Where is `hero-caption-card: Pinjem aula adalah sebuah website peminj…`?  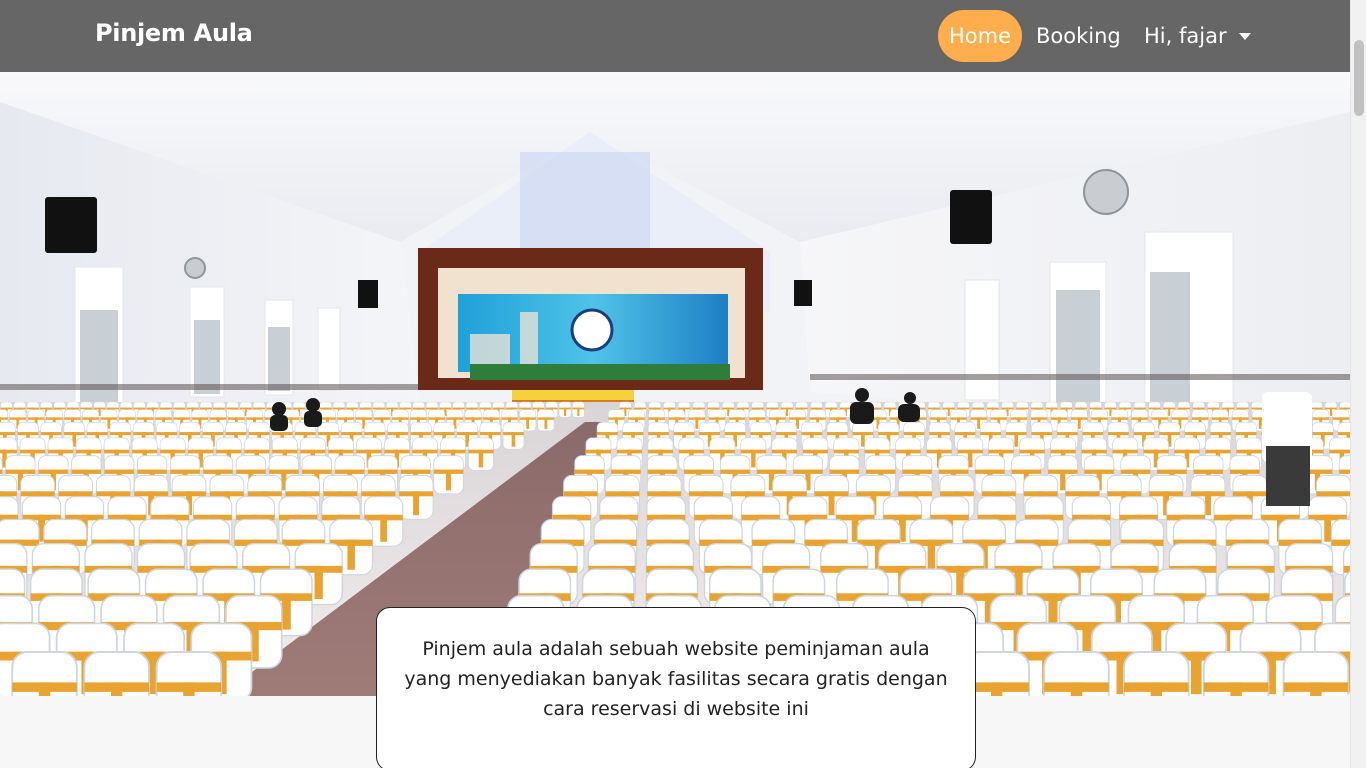
hero-caption-card: Pinjem aula adalah sebuah website peminj… is located at coordinates (676, 687).